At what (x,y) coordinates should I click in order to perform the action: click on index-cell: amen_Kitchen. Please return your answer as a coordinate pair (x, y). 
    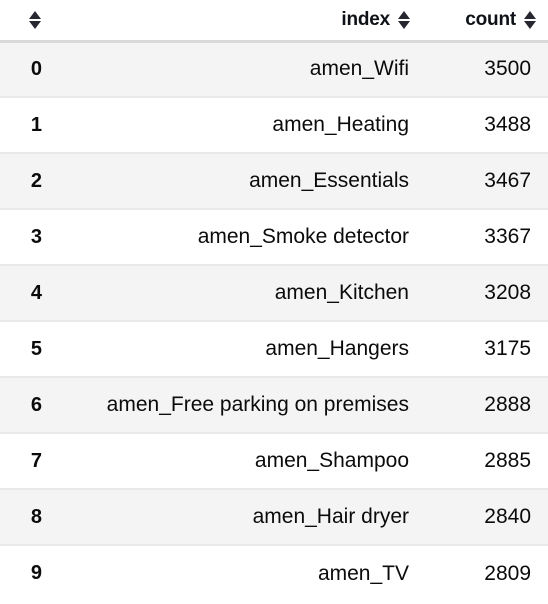
    Looking at the image, I should click on (235, 293).